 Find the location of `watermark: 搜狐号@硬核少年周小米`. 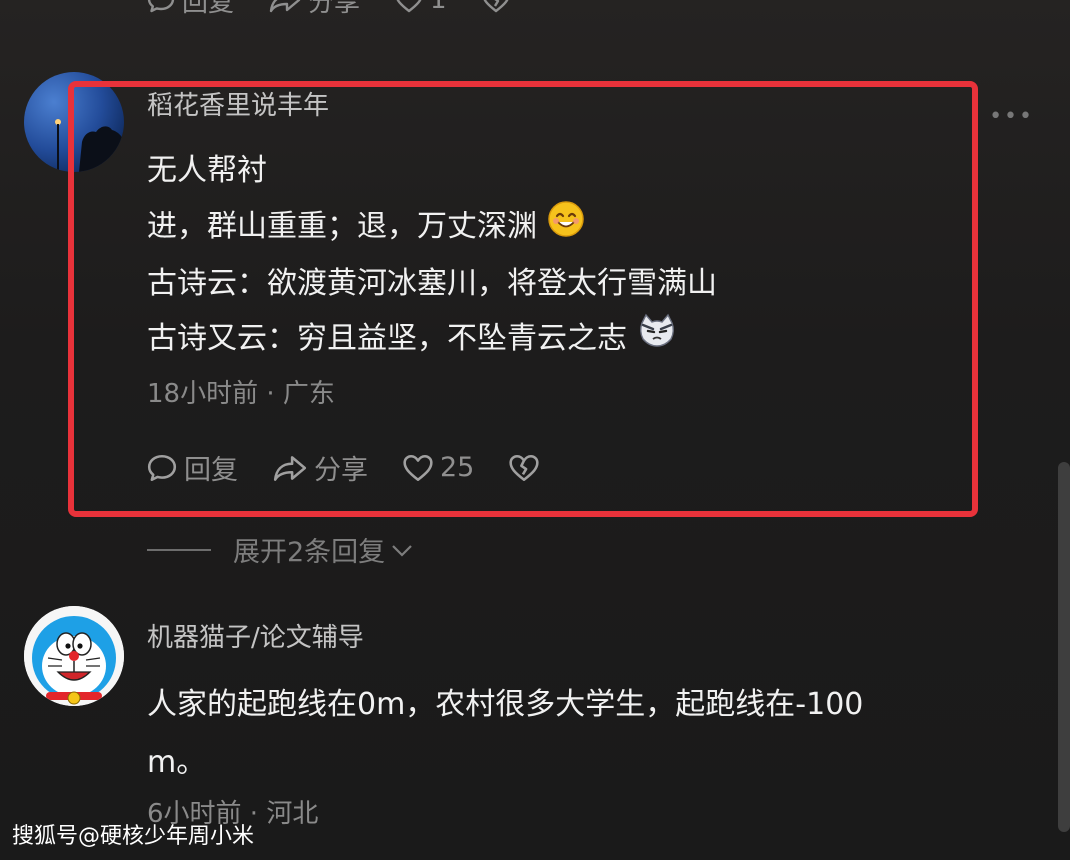

watermark: 搜狐号@硬核少年周小米 is located at coordinates (133, 836).